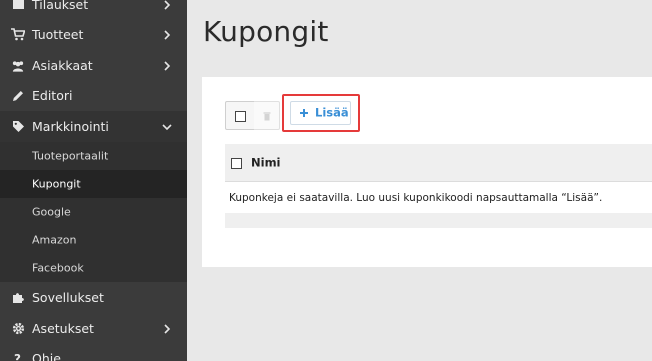  What do you see at coordinates (54, 240) in the screenshot?
I see `submenu-item-label: Amazon` at bounding box center [54, 240].